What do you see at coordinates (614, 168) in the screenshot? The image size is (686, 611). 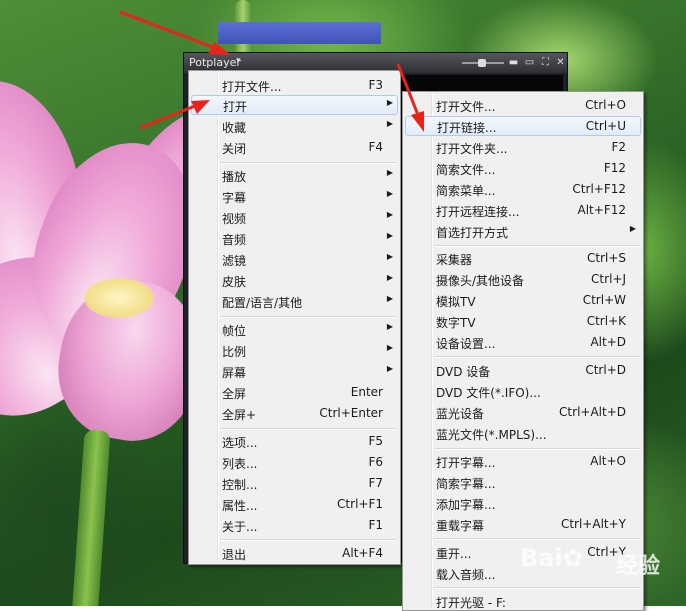 I see `menu-item-shortcut: F12` at bounding box center [614, 168].